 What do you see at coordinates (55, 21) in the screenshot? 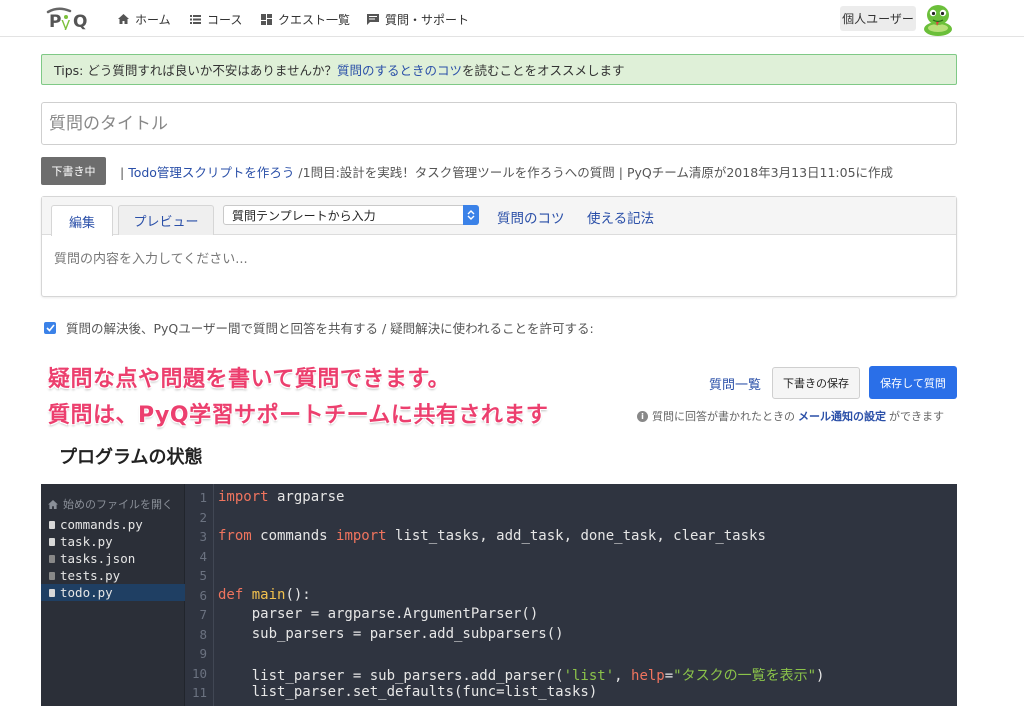
I see `svg-text: P` at bounding box center [55, 21].